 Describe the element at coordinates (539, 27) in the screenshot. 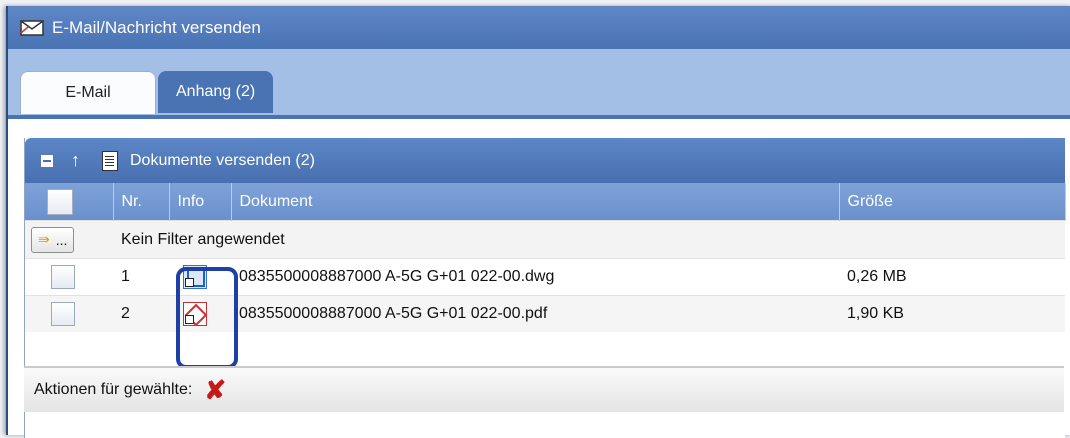

I see `title-bar: E-Mail/Nachricht versenden` at that location.